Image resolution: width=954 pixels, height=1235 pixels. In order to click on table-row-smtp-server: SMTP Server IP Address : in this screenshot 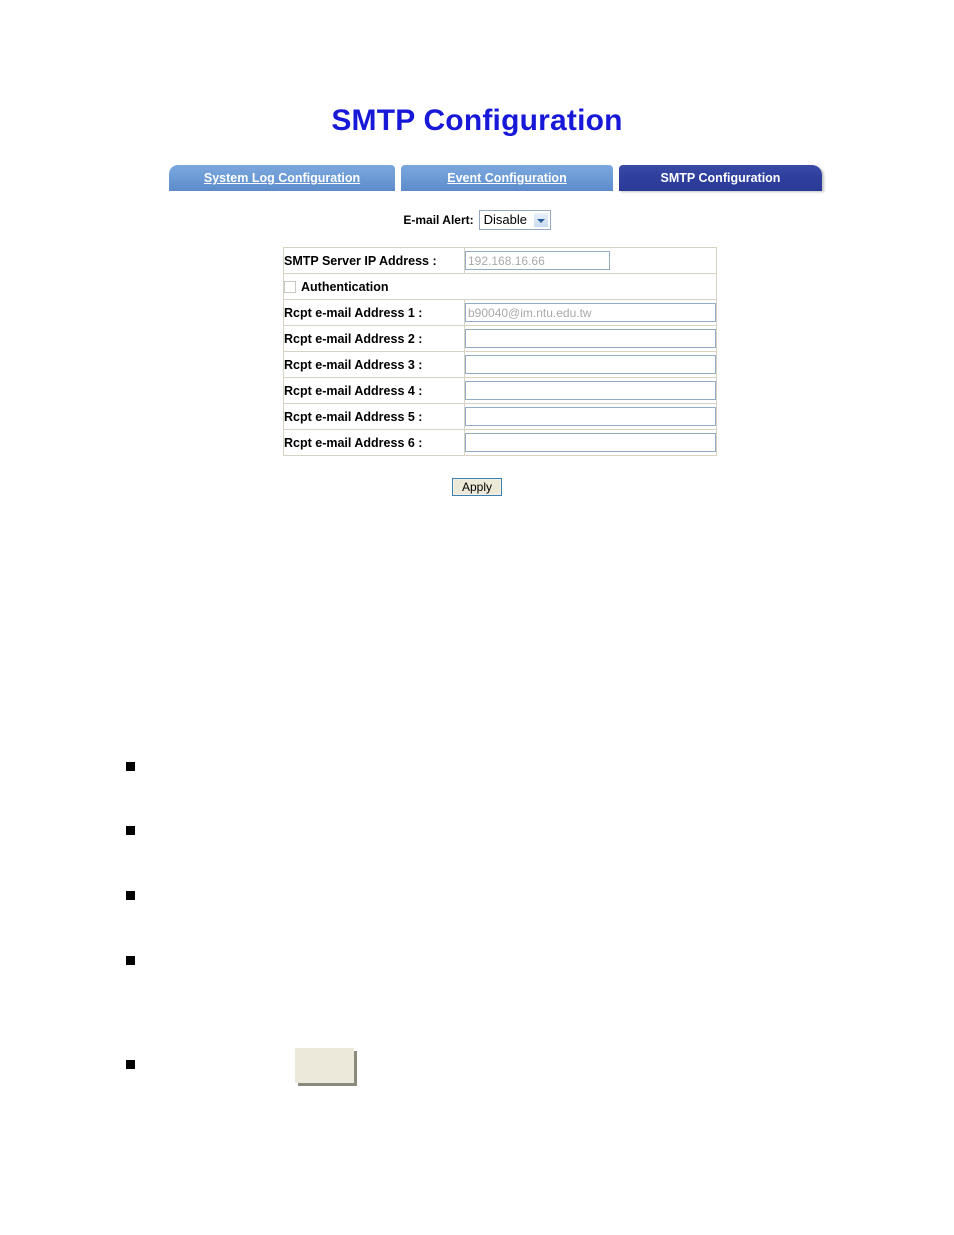, I will do `click(500, 260)`.